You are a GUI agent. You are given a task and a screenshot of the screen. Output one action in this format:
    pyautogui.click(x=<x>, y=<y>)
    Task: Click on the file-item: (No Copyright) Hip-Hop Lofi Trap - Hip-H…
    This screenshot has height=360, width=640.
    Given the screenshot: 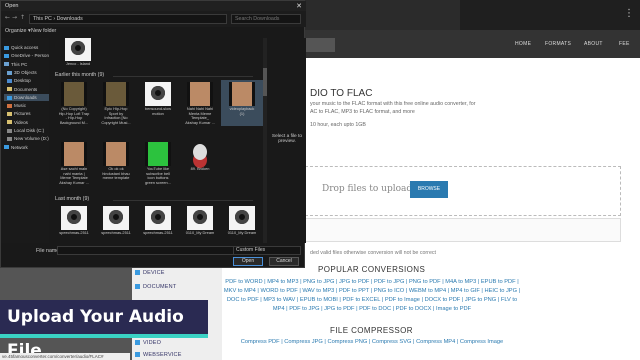 What is the action you would take?
    pyautogui.click(x=74, y=103)
    